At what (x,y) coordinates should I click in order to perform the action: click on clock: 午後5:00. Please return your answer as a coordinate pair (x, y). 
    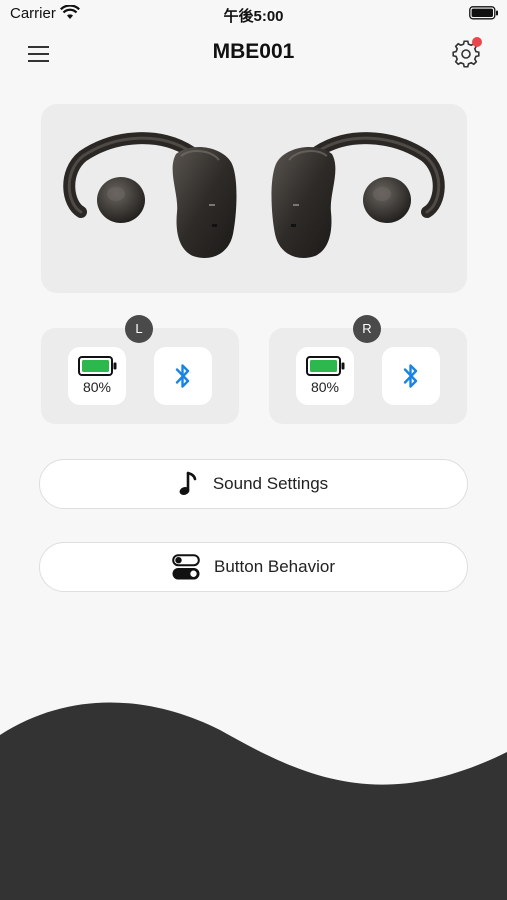
    Looking at the image, I should click on (253, 16).